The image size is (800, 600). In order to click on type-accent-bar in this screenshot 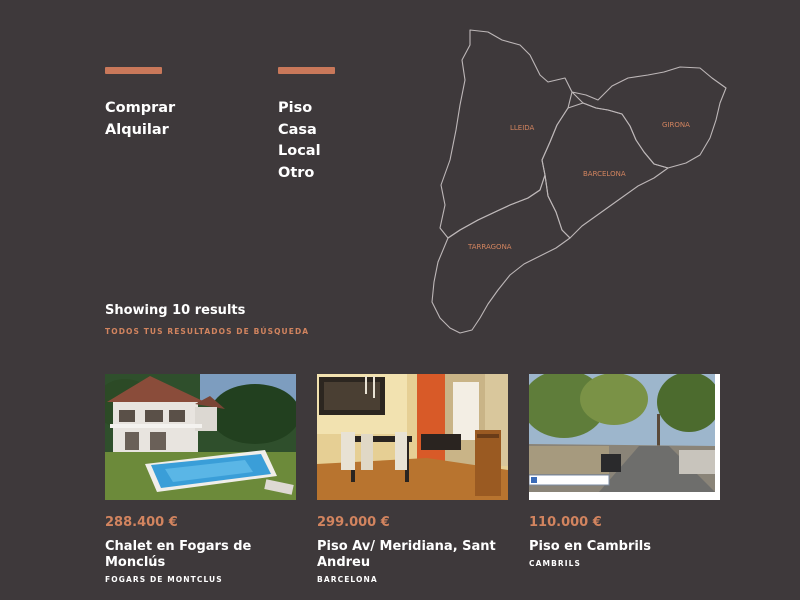, I will do `click(306, 70)`.